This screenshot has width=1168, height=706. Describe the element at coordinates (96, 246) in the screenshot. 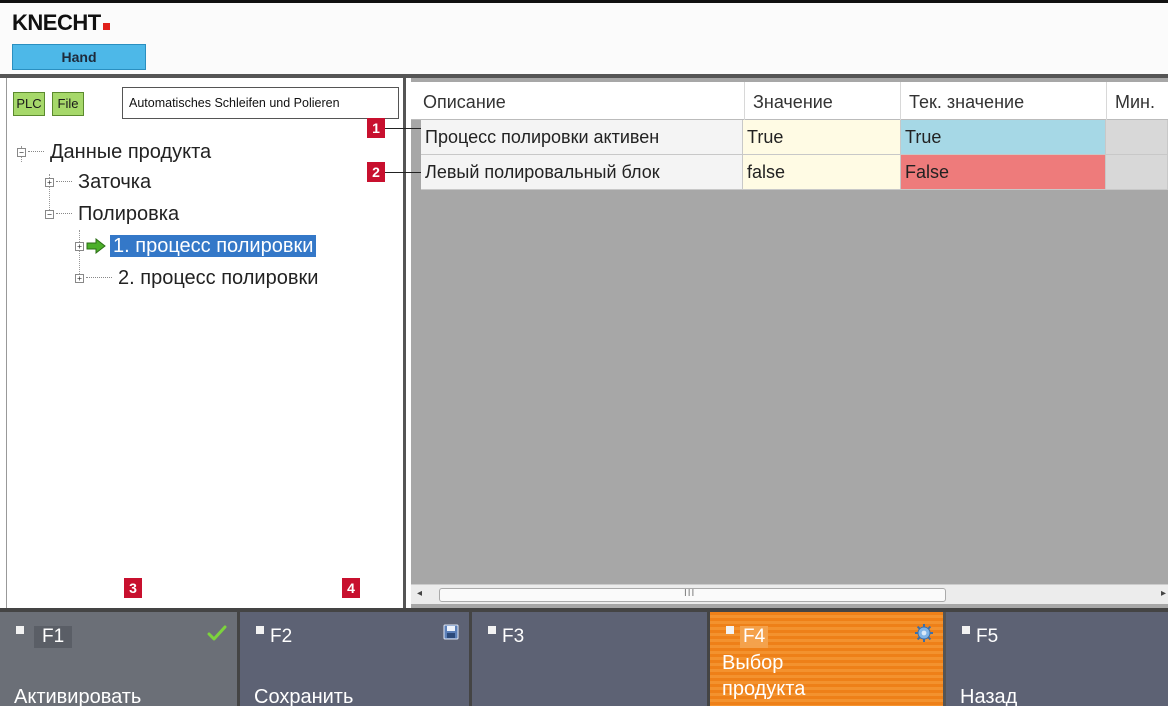

I see `green-arrow-icon` at that location.